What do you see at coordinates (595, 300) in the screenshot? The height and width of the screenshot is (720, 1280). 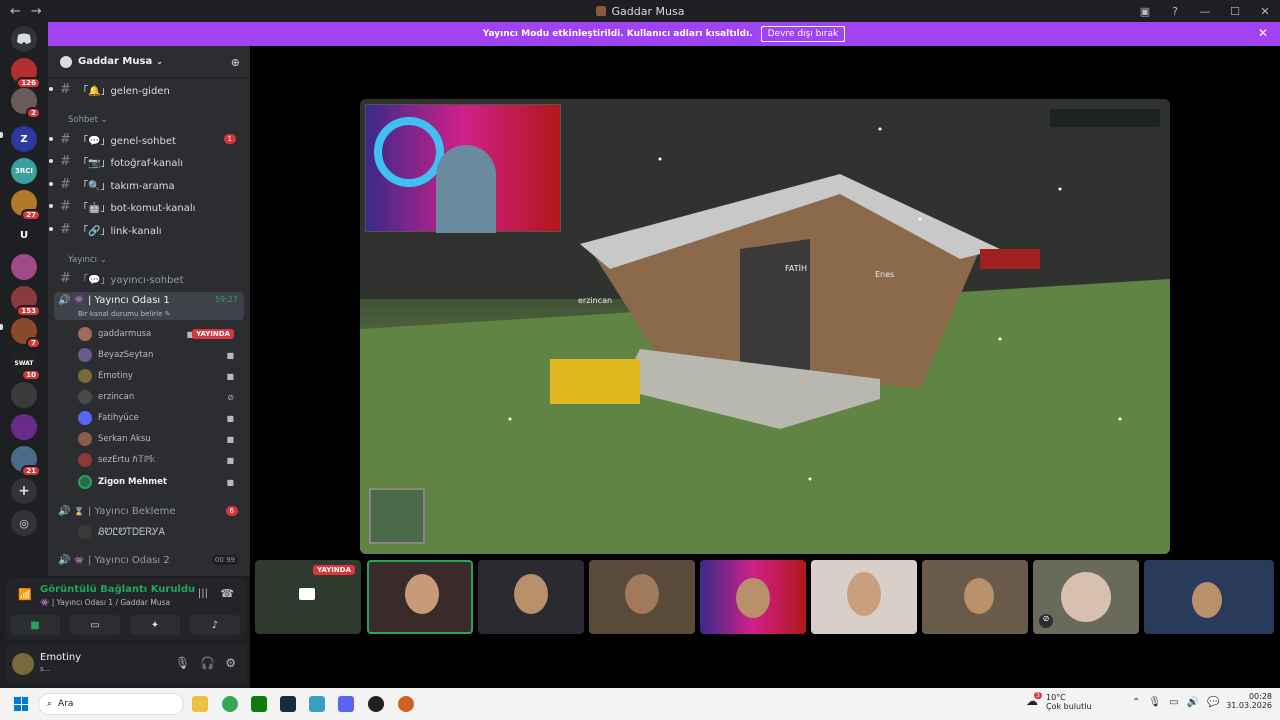 I see `player-nametag: erzincan` at bounding box center [595, 300].